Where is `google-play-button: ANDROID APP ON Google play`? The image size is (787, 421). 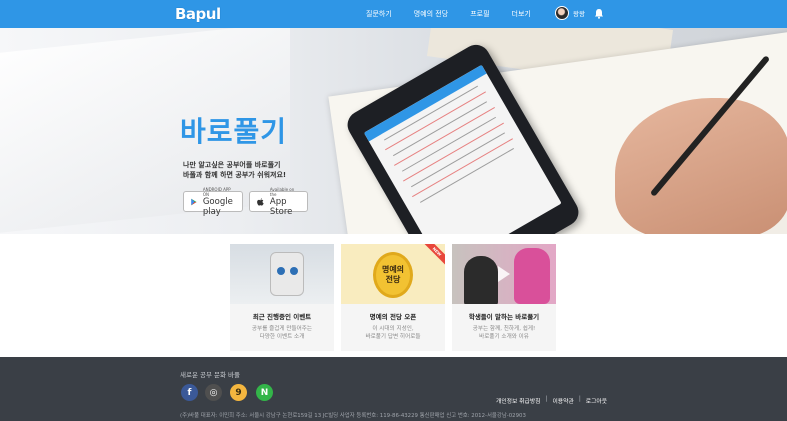
google-play-button: ANDROID APP ON Google play is located at coordinates (213, 202).